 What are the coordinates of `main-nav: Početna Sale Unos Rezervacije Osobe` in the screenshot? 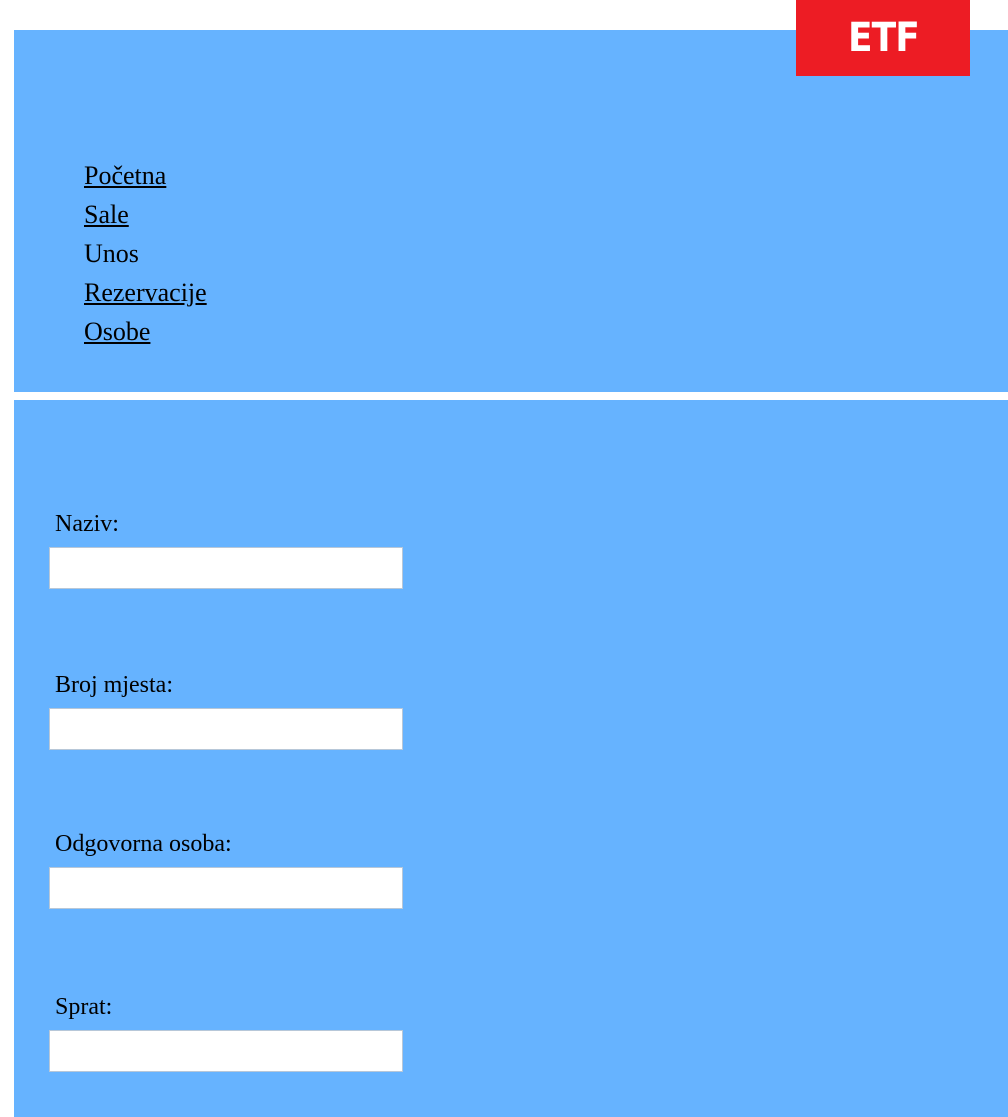 It's located at (145, 253).